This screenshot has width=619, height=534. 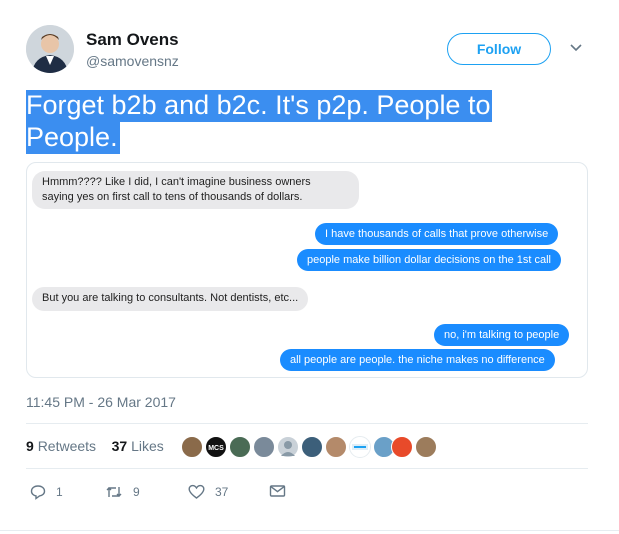 I want to click on direct-message-button, so click(x=282, y=491).